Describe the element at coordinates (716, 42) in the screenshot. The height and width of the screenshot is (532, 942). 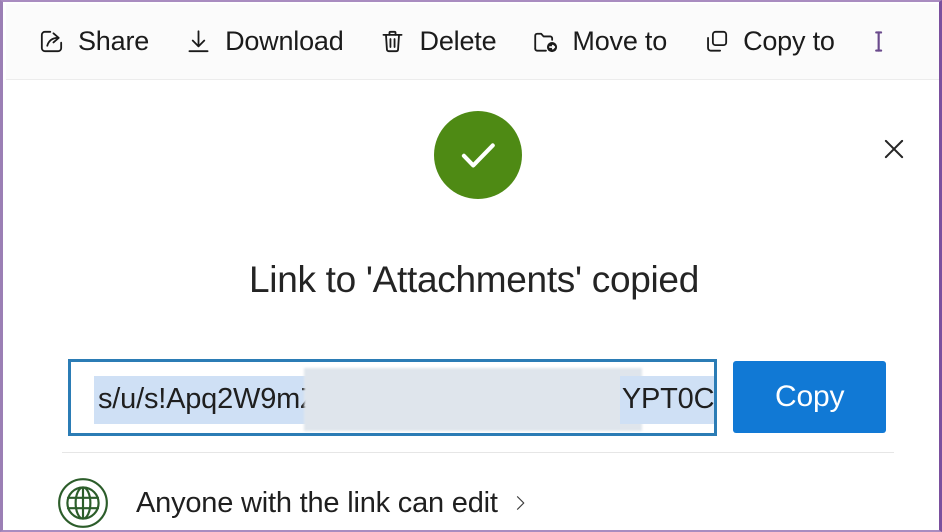
I see `copy-to-icon` at that location.